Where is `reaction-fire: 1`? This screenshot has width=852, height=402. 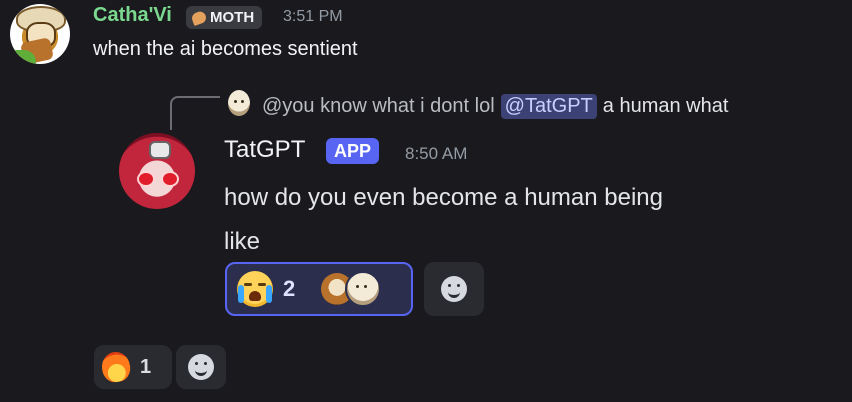
reaction-fire: 1 is located at coordinates (133, 367).